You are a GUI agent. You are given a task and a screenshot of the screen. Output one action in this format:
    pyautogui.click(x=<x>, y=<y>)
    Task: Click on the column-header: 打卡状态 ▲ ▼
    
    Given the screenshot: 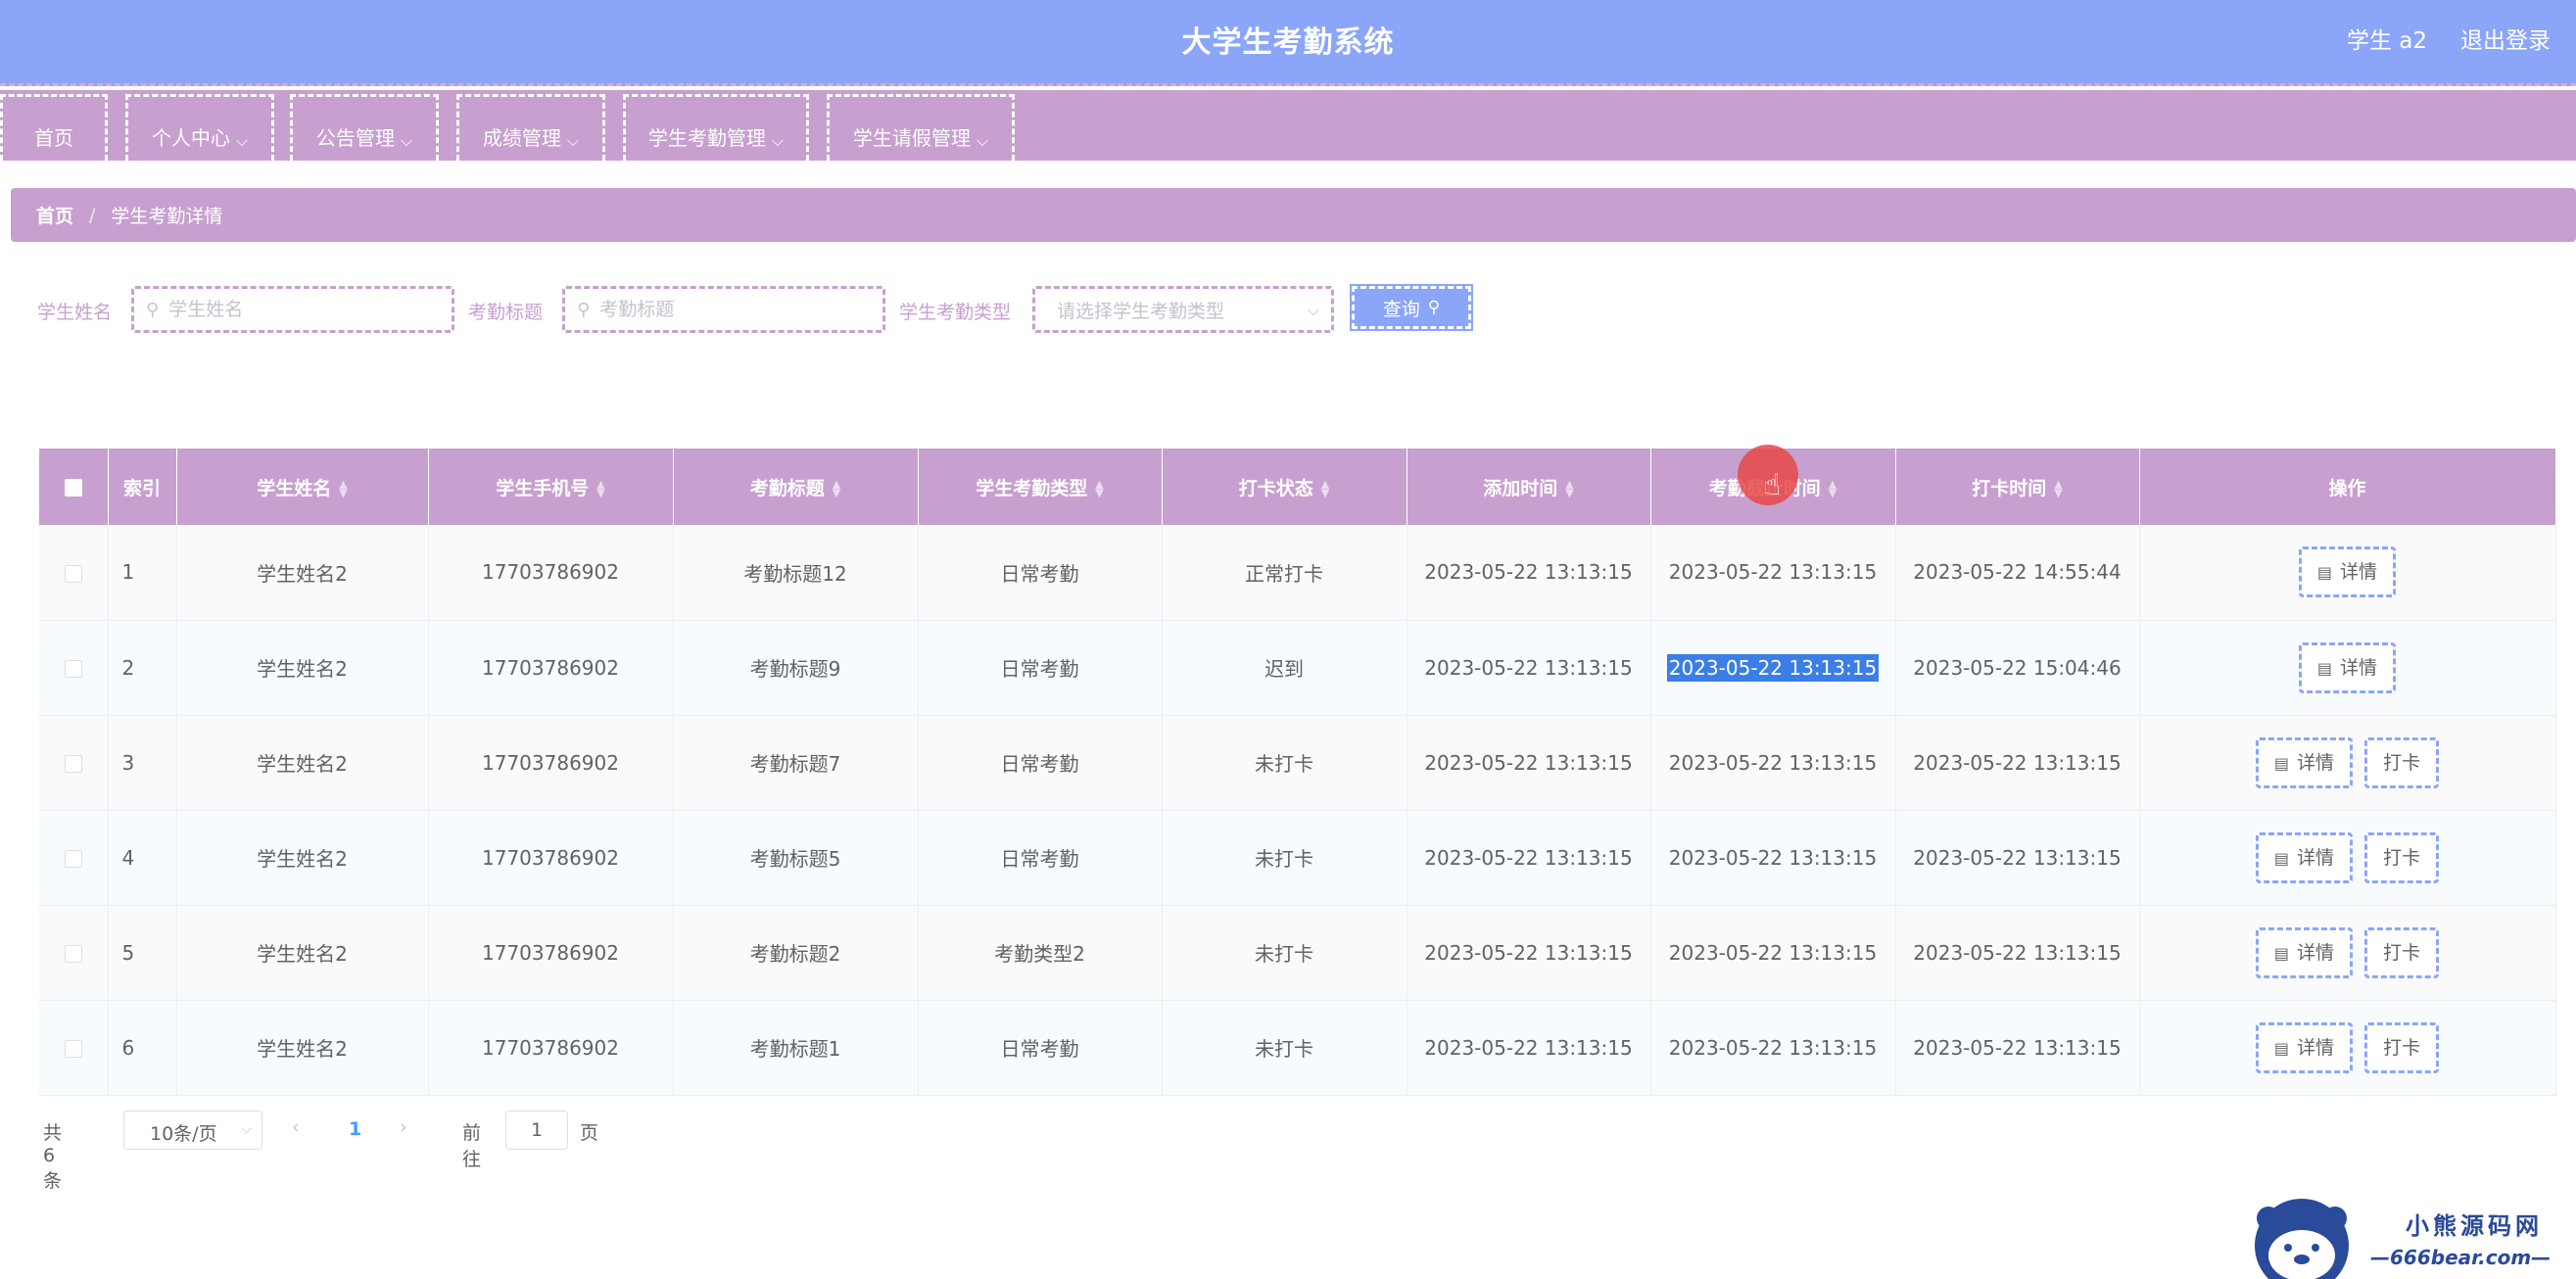 What is the action you would take?
    pyautogui.click(x=1284, y=487)
    